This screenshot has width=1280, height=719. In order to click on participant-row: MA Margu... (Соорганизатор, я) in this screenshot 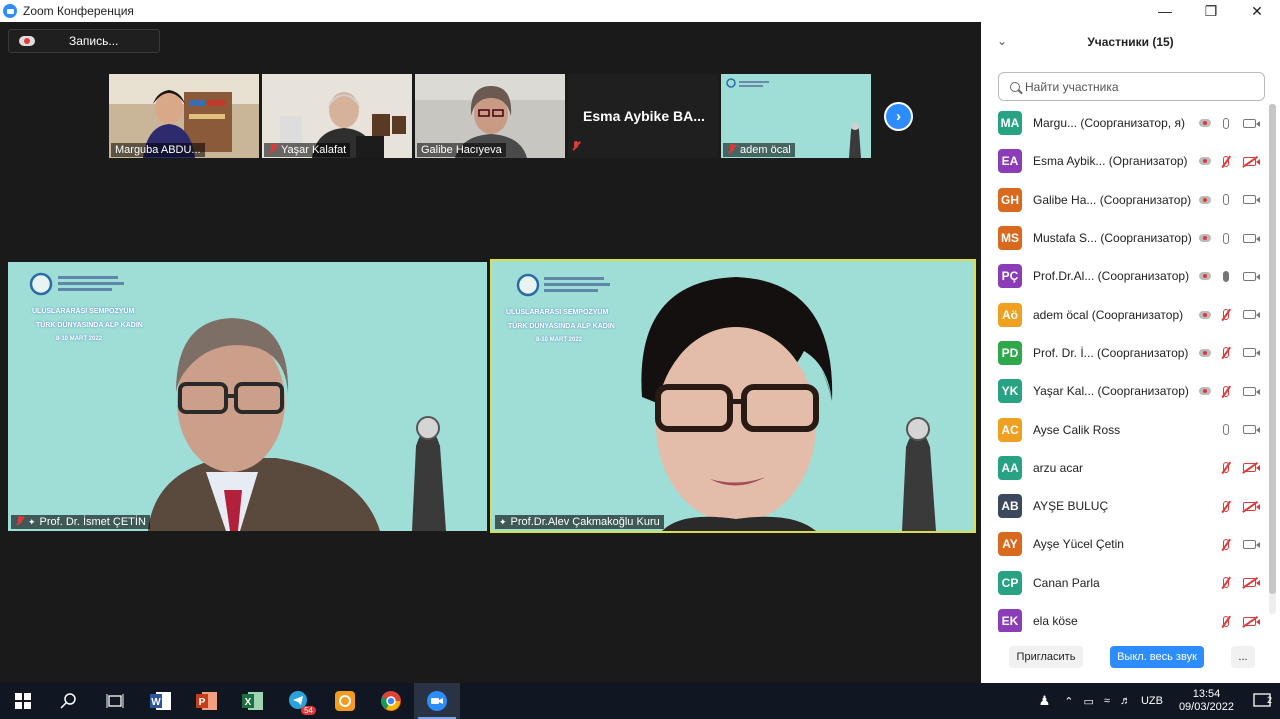, I will do `click(1123, 123)`.